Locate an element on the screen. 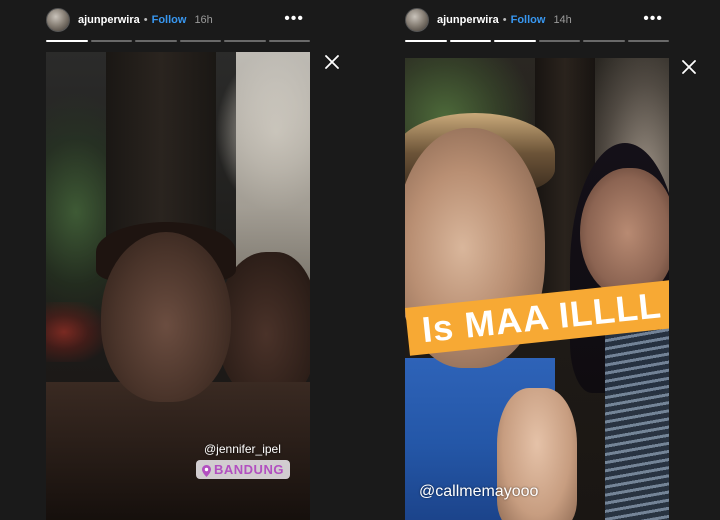 The image size is (720, 520). location-label: BANDUNG is located at coordinates (249, 469).